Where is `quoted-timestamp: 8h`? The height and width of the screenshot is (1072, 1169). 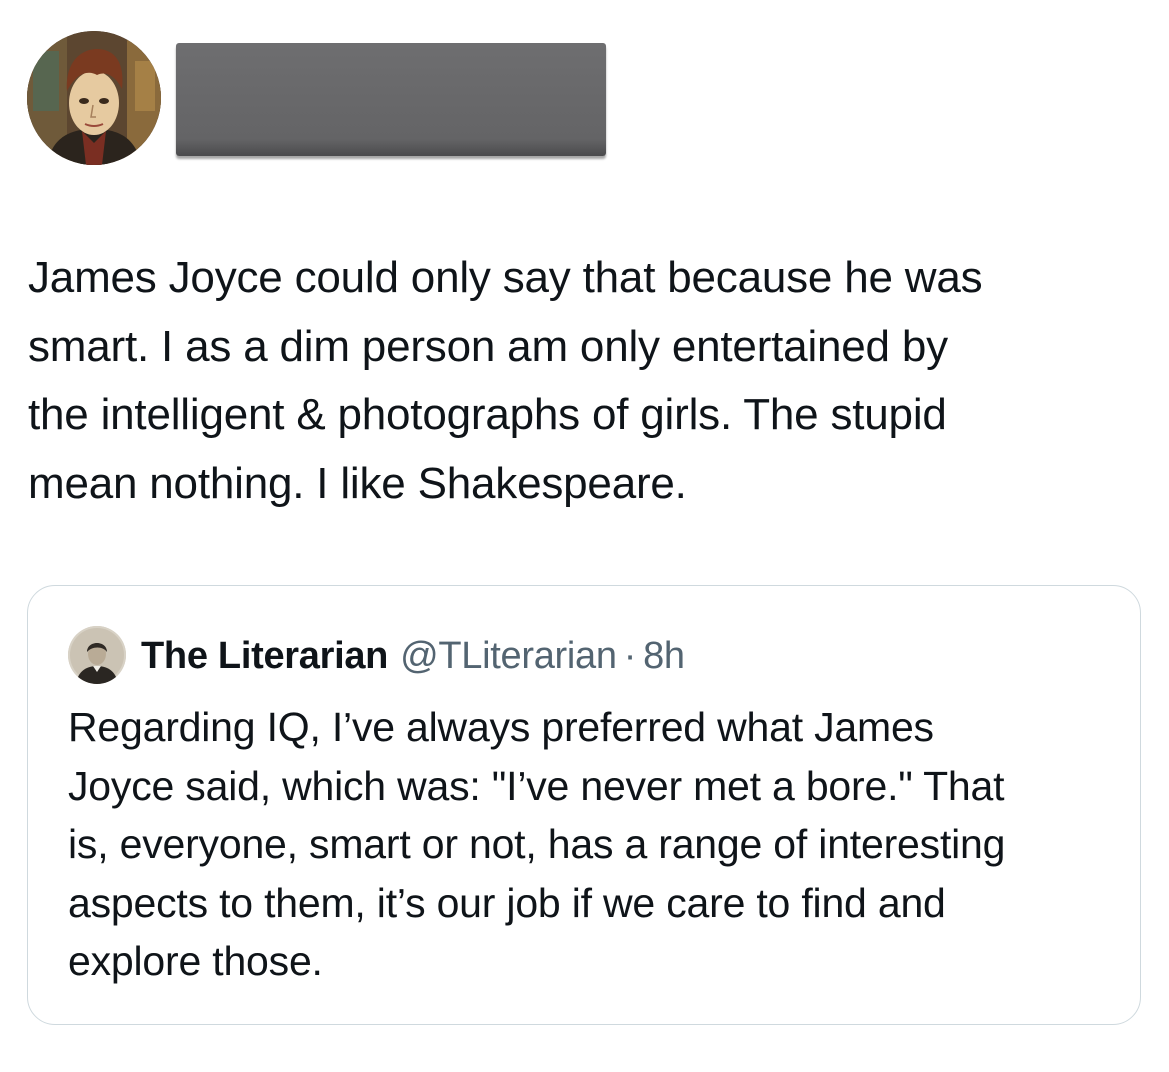
quoted-timestamp: 8h is located at coordinates (664, 656).